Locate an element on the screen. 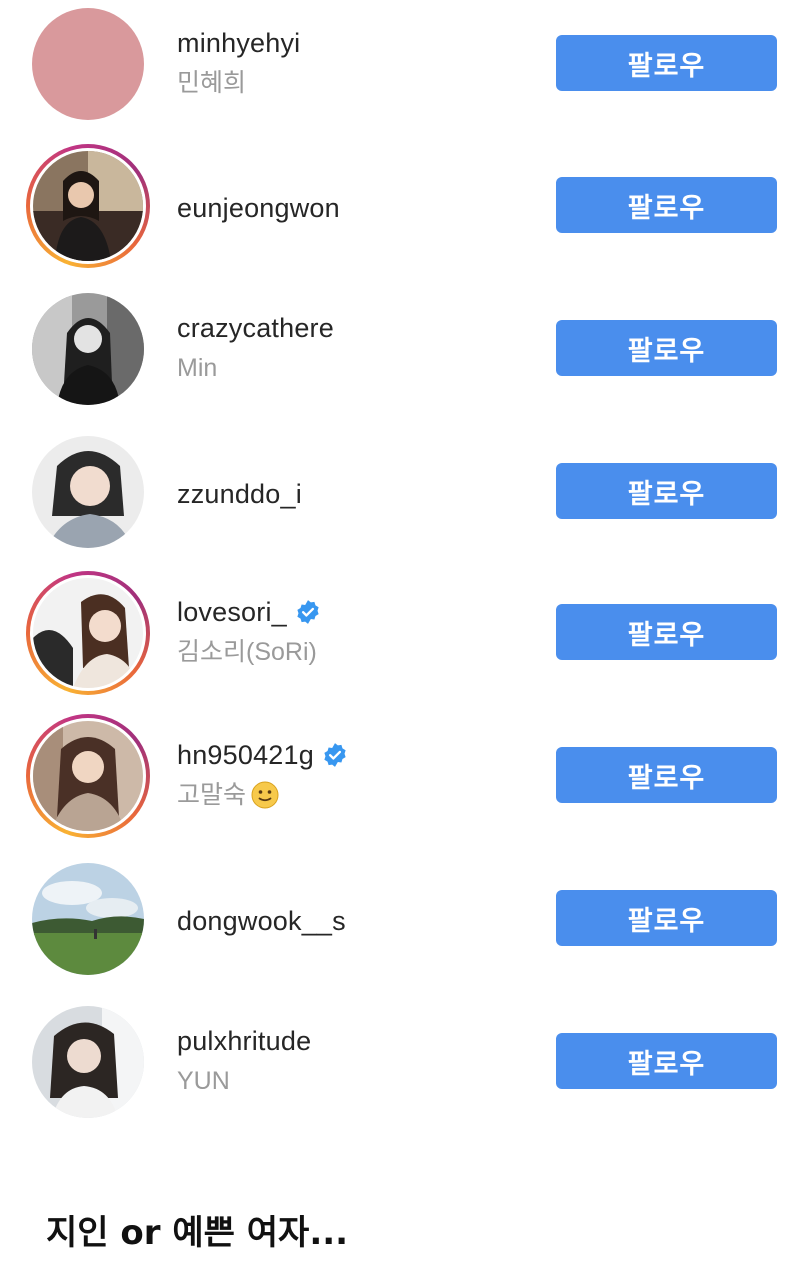  username: minhyehyi is located at coordinates (238, 43).